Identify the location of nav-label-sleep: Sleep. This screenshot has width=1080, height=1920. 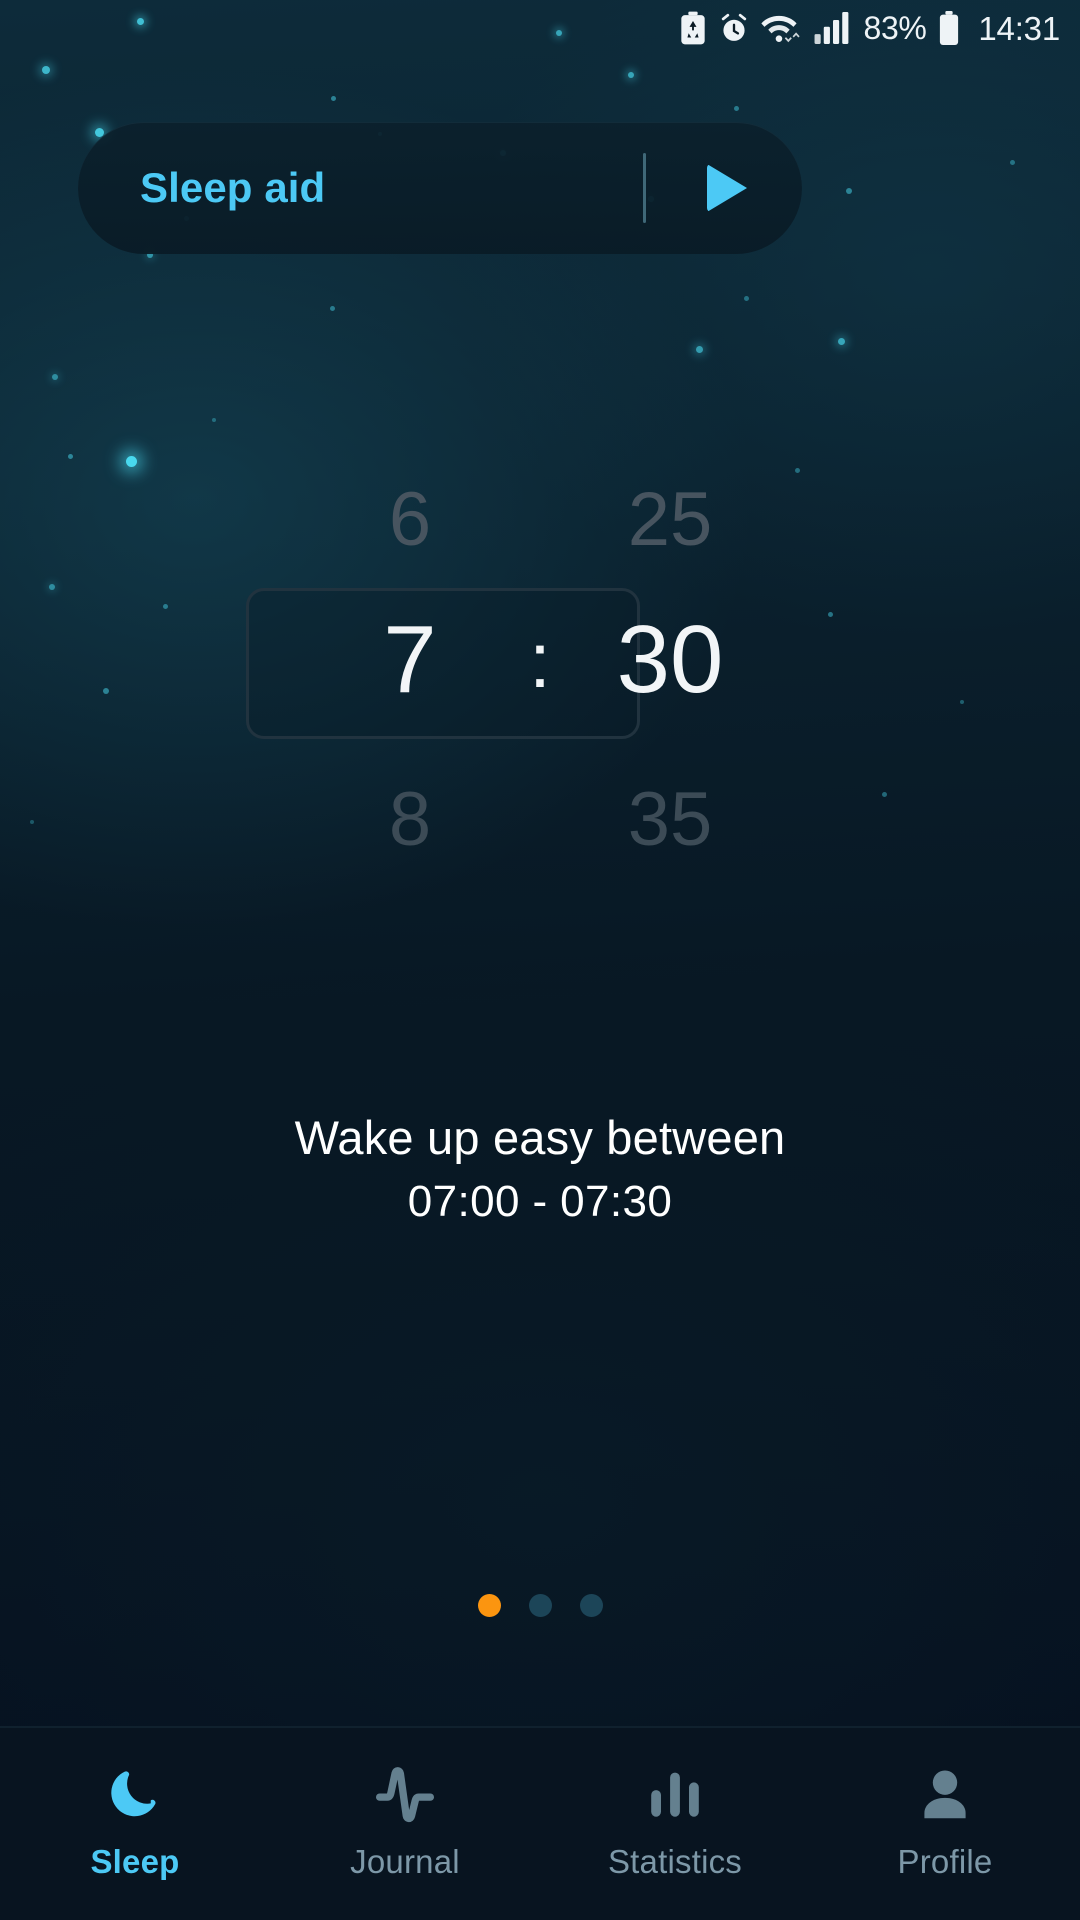
(135, 1861).